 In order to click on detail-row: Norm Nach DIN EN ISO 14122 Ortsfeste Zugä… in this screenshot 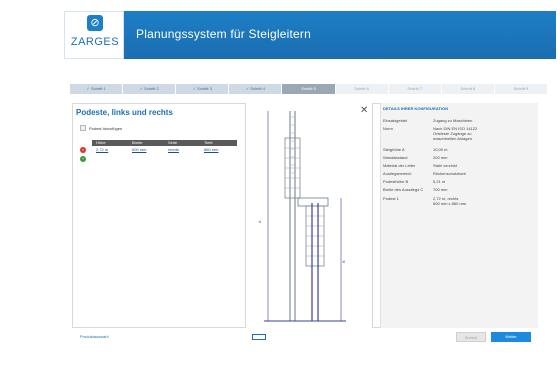, I will do `click(458, 133)`.